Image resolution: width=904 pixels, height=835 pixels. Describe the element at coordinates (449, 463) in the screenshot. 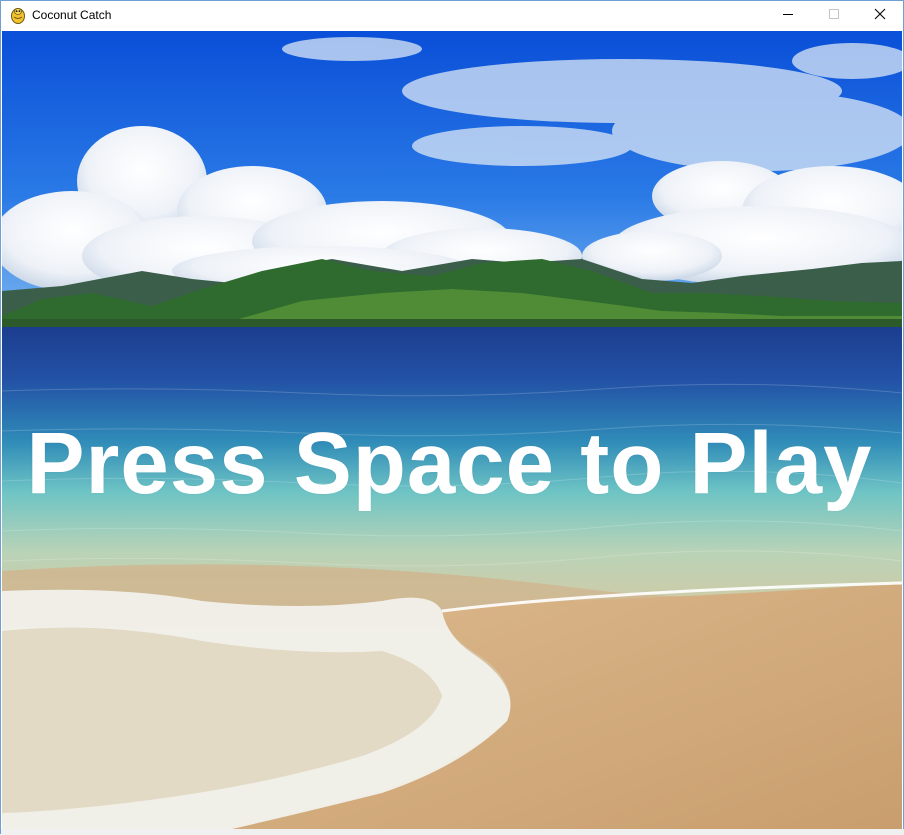

I see `press-space-prompt: Press Space to Play` at that location.